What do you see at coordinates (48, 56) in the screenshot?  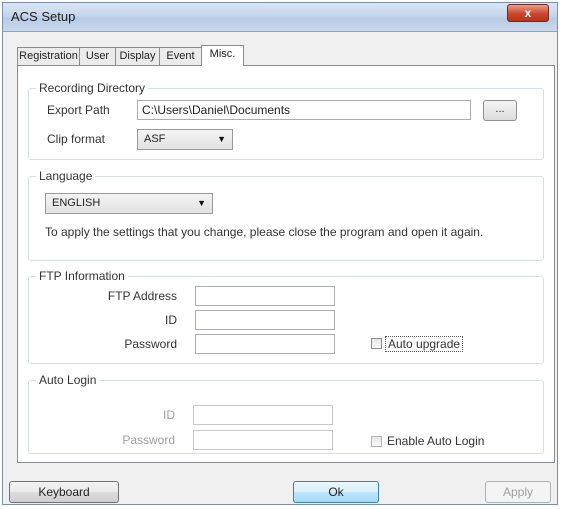 I see `tab-registration: Registration` at bounding box center [48, 56].